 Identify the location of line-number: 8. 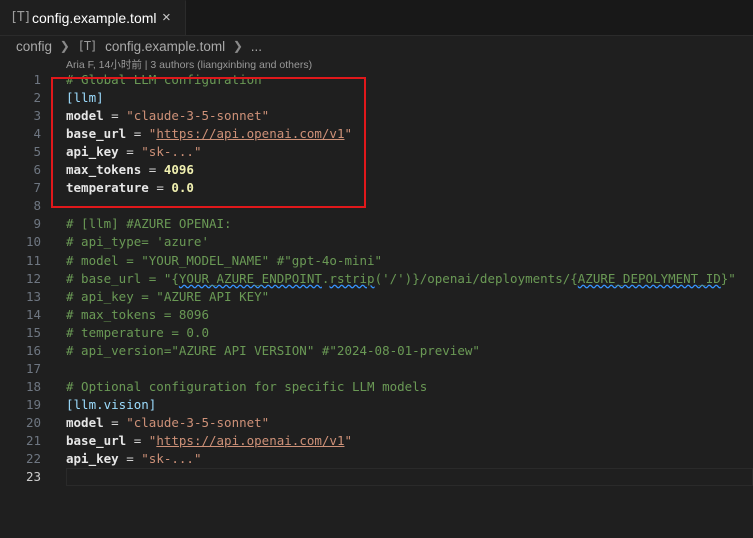
(37, 206).